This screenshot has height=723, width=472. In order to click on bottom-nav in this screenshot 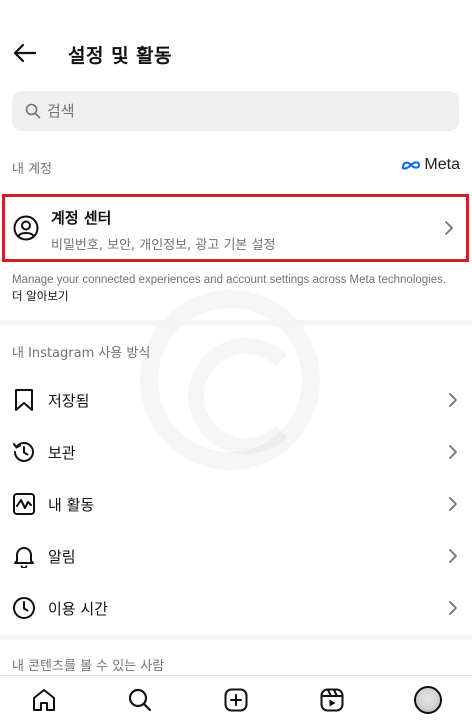, I will do `click(236, 699)`.